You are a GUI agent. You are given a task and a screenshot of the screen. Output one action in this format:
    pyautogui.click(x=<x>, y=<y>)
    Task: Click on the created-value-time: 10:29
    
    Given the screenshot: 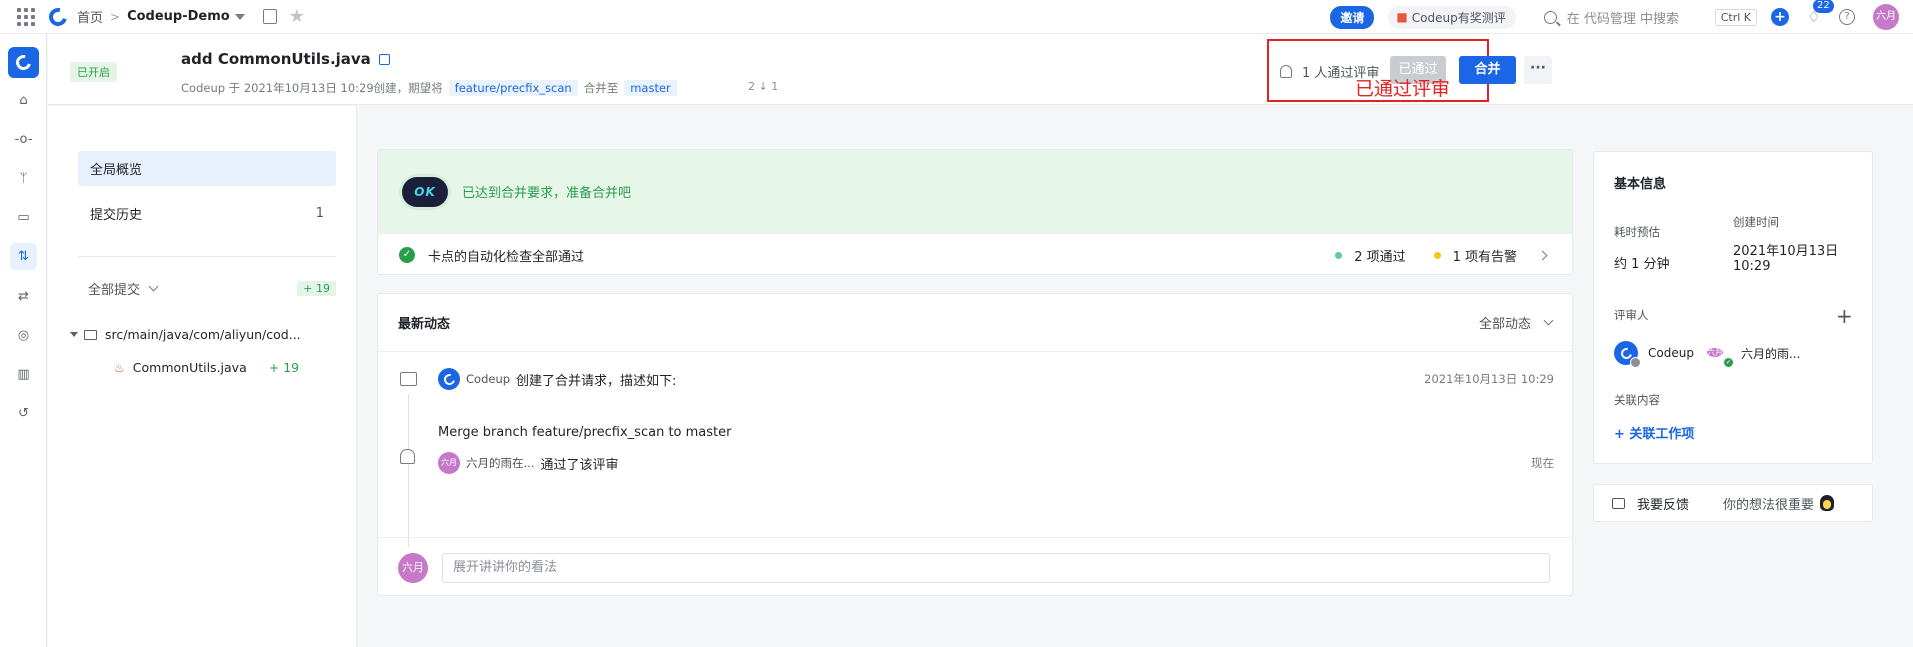 What is the action you would take?
    pyautogui.click(x=1752, y=266)
    